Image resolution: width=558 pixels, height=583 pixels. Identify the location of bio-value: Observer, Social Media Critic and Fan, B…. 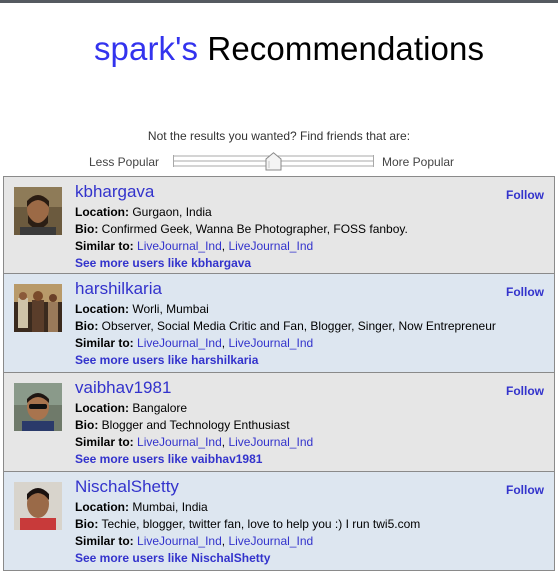
(298, 326).